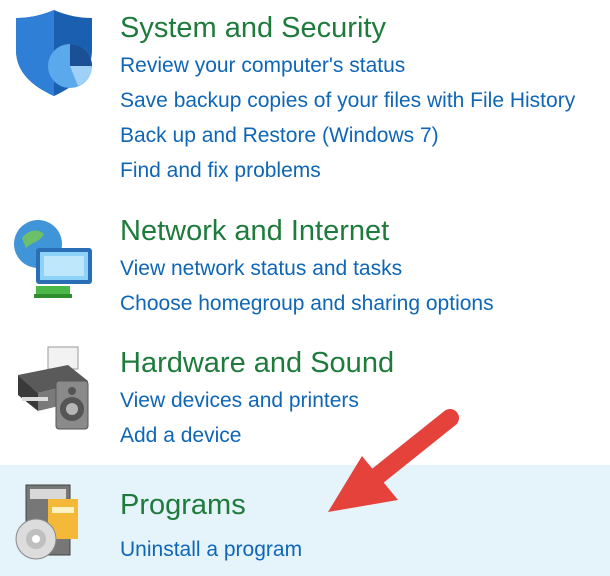  What do you see at coordinates (390, 465) in the screenshot?
I see `red-arrow-icon` at bounding box center [390, 465].